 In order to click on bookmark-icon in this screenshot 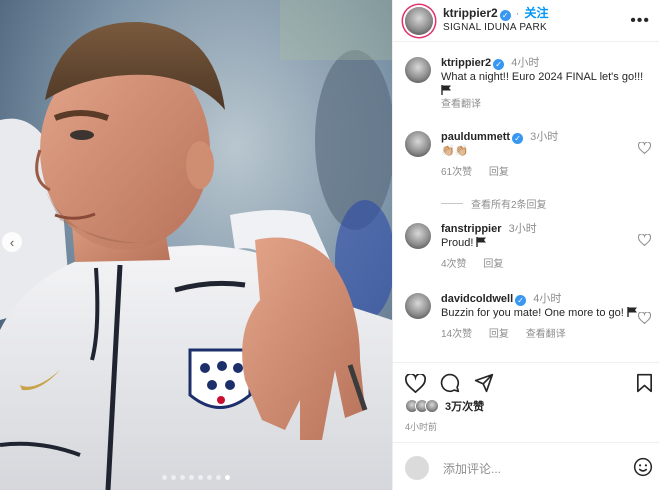, I will do `click(644, 383)`.